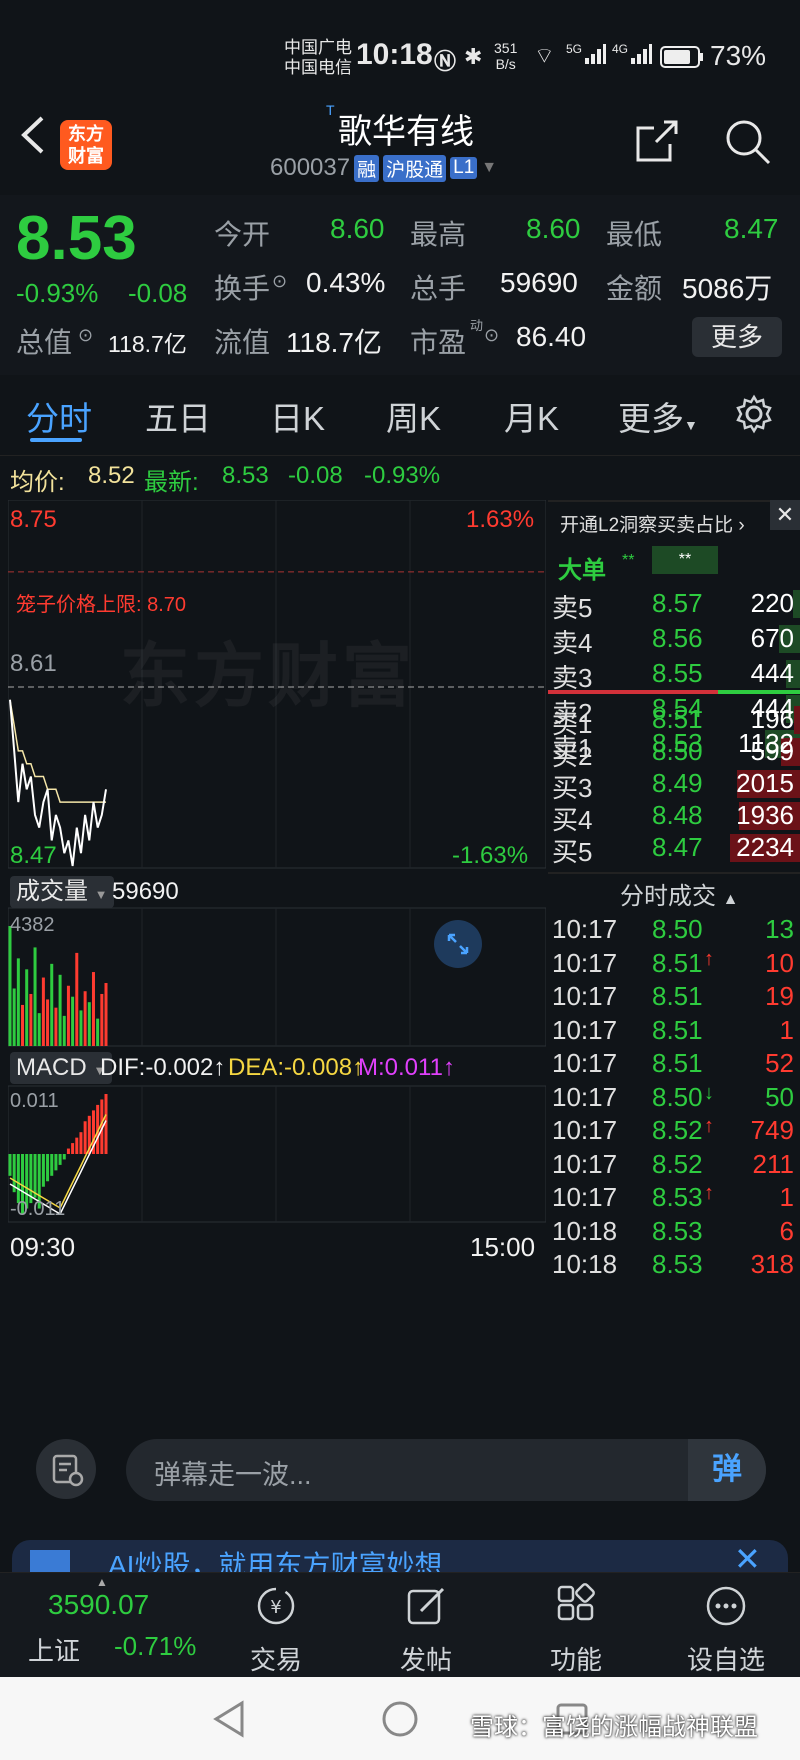 Image resolution: width=800 pixels, height=1760 pixels. I want to click on open-value: 8.60, so click(357, 228).